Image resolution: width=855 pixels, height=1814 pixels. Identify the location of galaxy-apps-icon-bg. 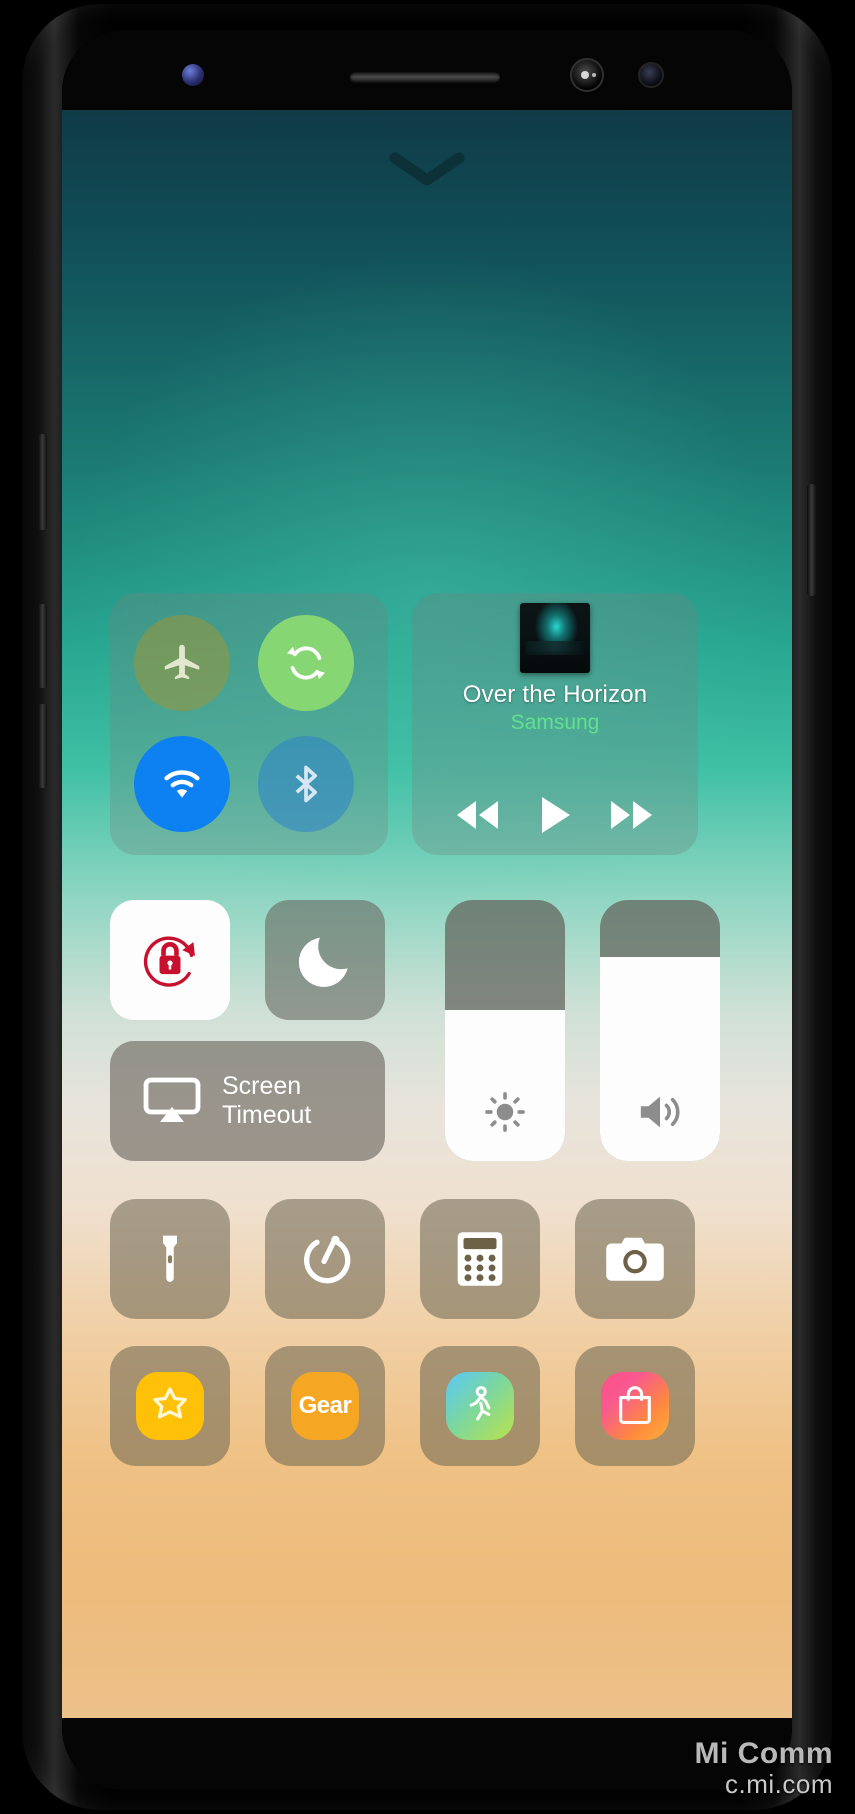
(170, 1406).